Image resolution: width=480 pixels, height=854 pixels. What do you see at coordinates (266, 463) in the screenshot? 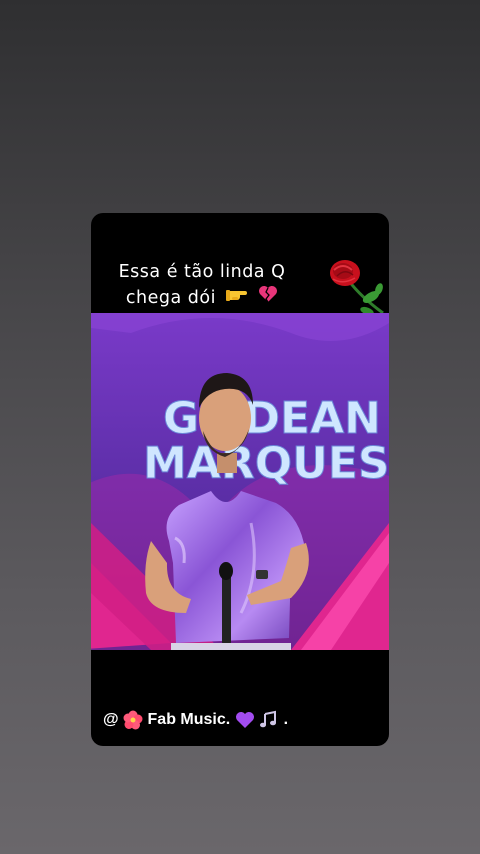
I see `svg-text: MARQUES` at bounding box center [266, 463].